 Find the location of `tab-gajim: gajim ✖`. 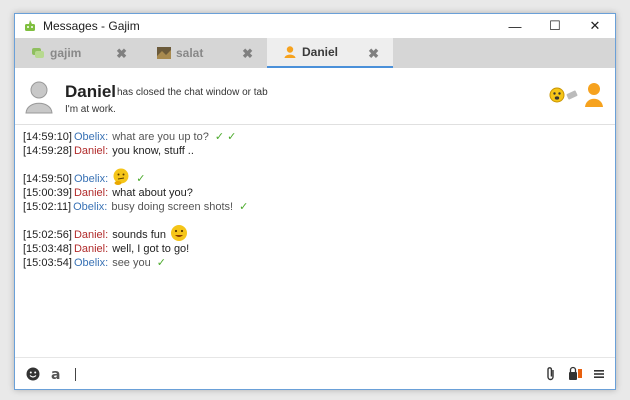

tab-gajim: gajim ✖ is located at coordinates (78, 53).